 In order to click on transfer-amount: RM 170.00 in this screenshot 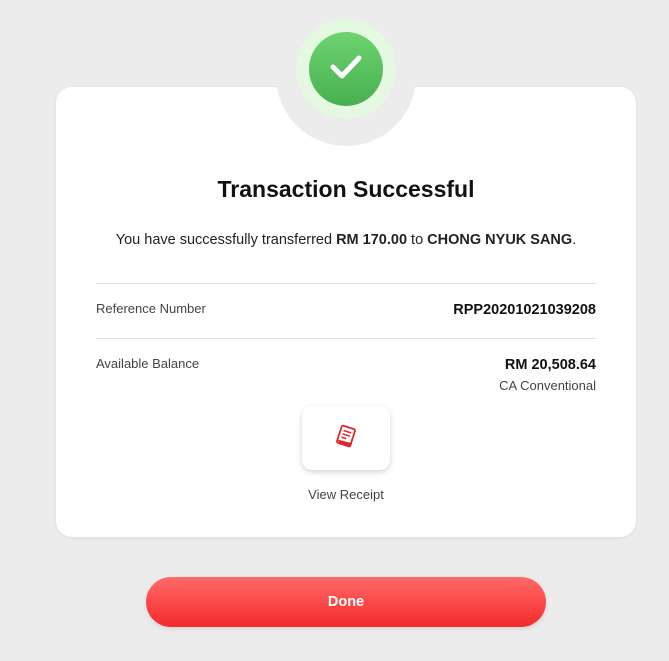, I will do `click(372, 240)`.